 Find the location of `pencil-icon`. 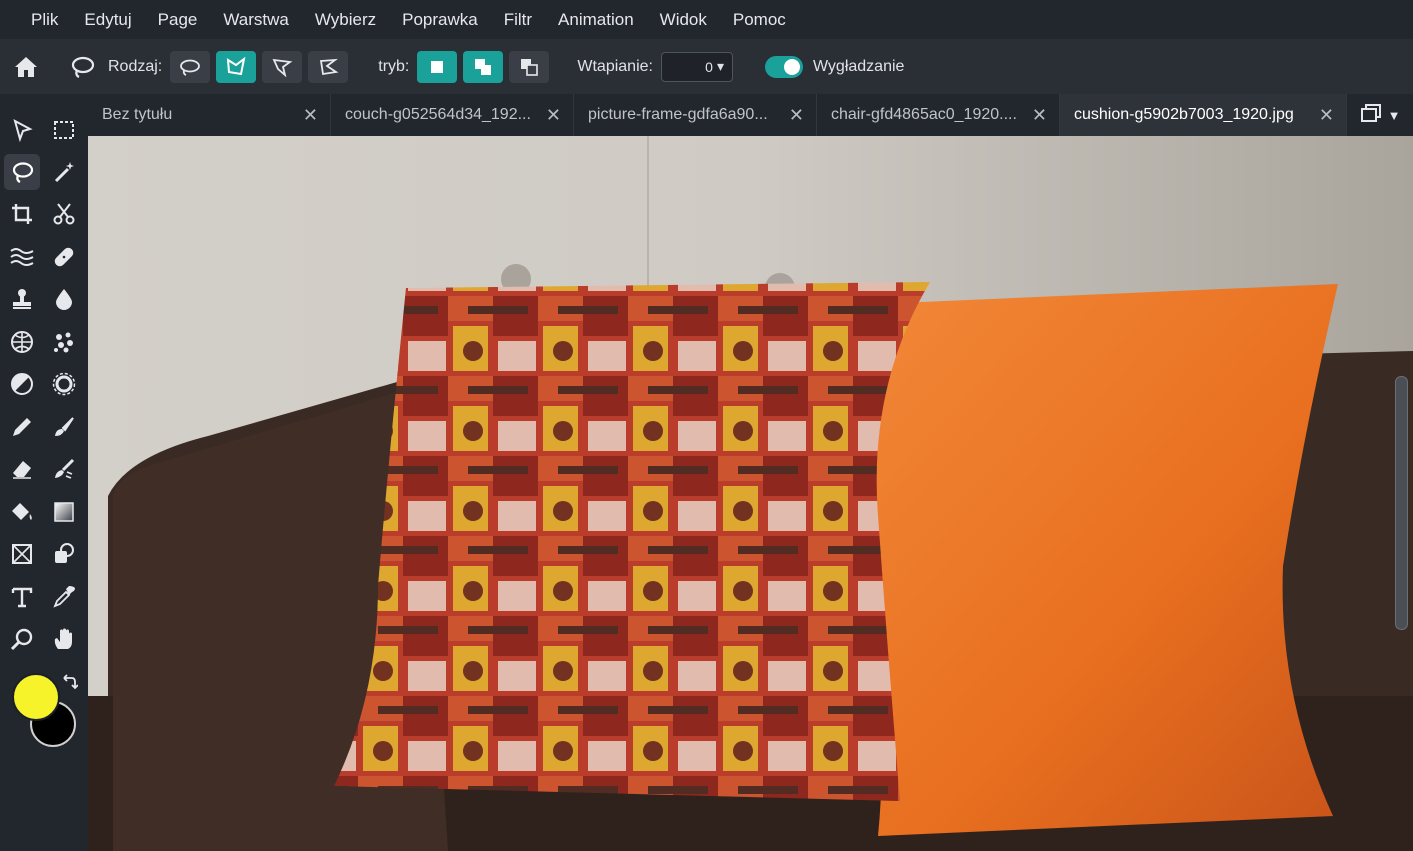

pencil-icon is located at coordinates (22, 427).